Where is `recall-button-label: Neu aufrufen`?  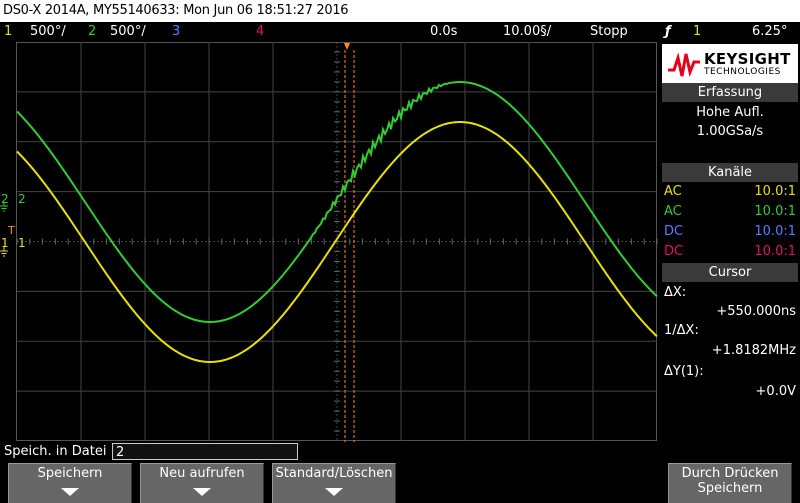
recall-button-label: Neu aufrufen is located at coordinates (202, 473).